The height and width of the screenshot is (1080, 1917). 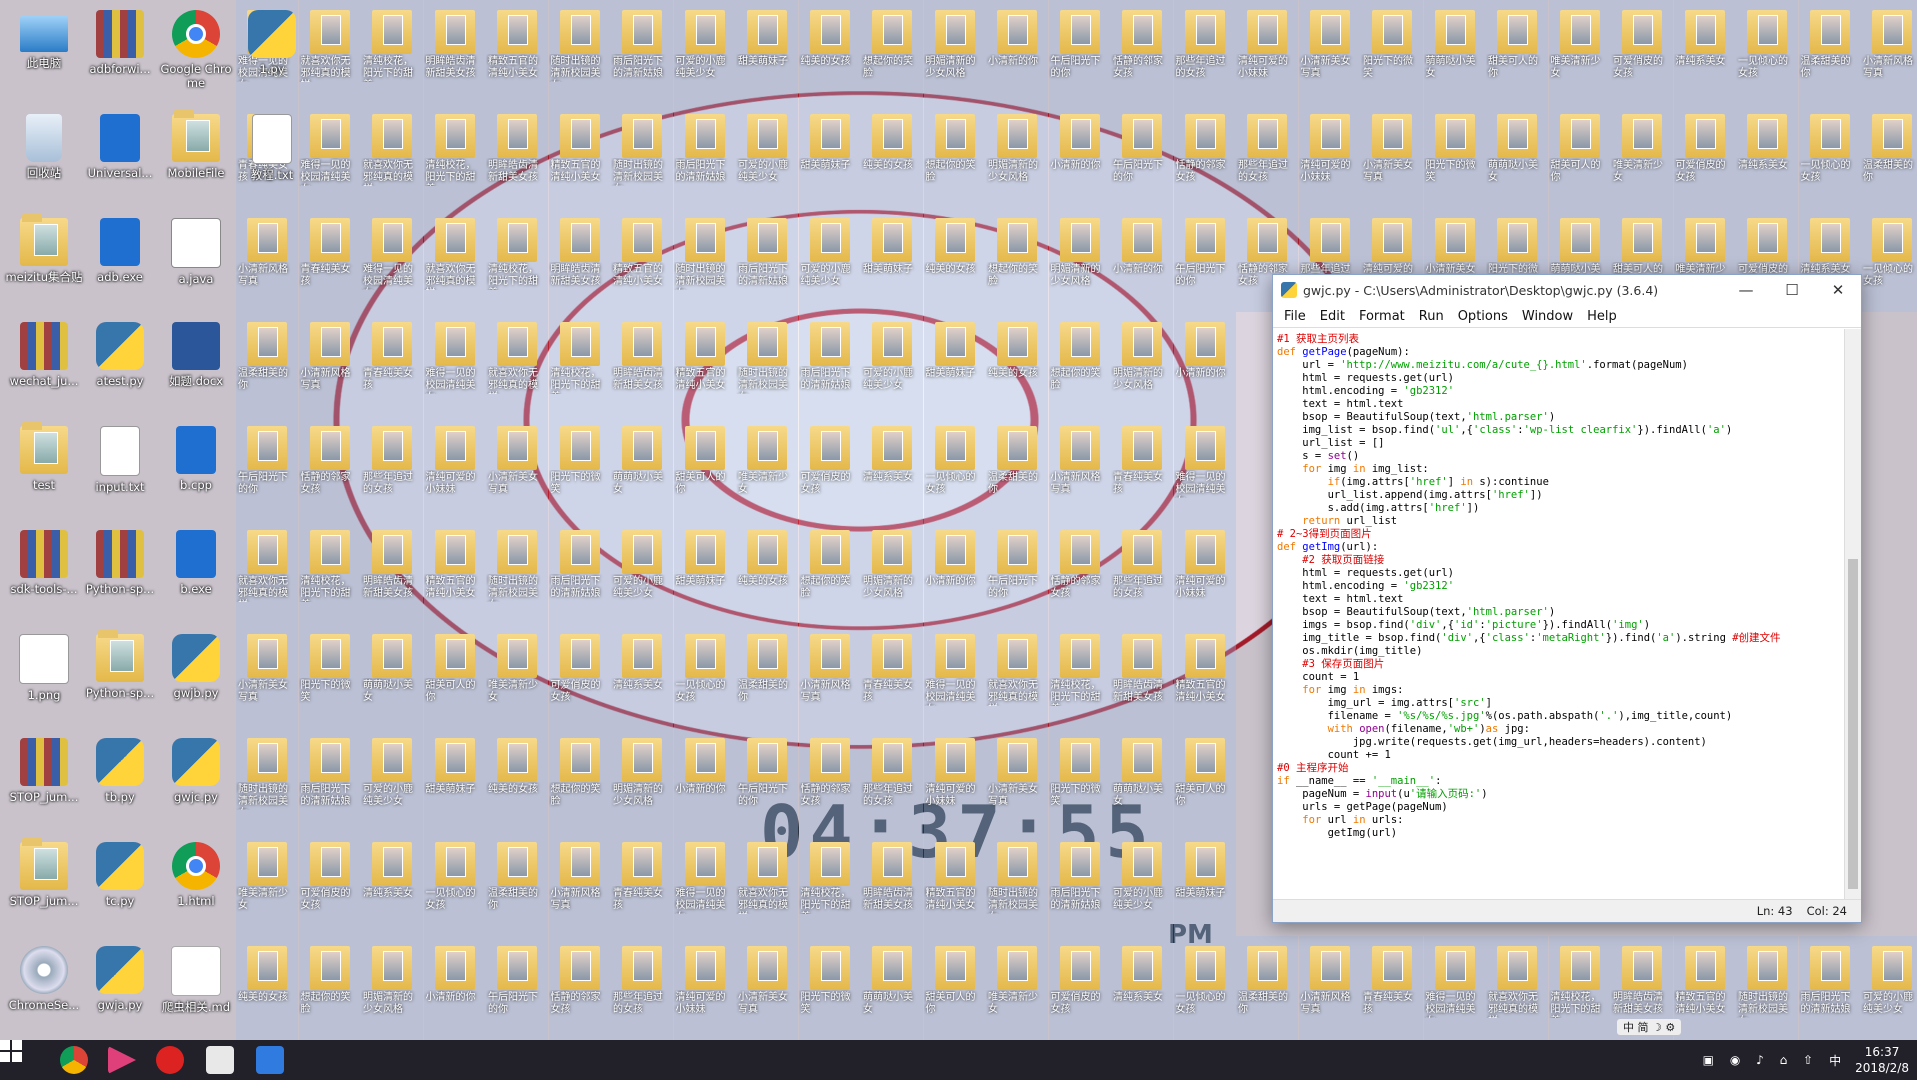 I want to click on desktop-icon: atest.py, so click(x=120, y=368).